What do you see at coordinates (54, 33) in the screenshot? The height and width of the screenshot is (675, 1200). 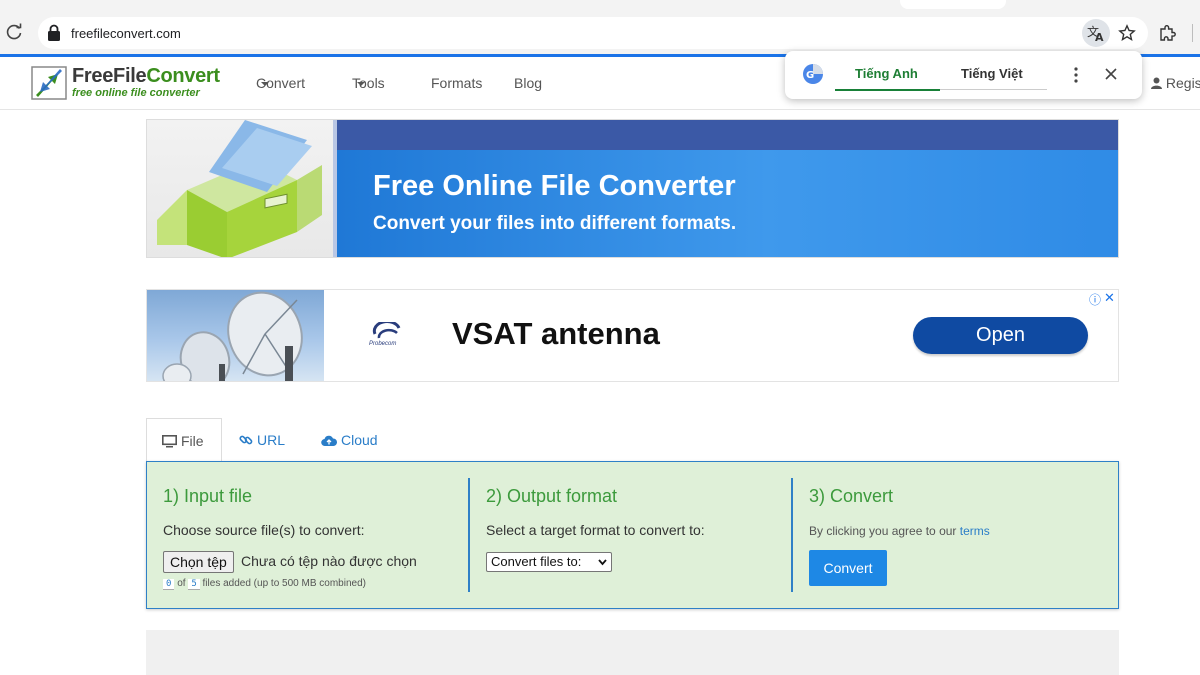 I see `lock-icon` at bounding box center [54, 33].